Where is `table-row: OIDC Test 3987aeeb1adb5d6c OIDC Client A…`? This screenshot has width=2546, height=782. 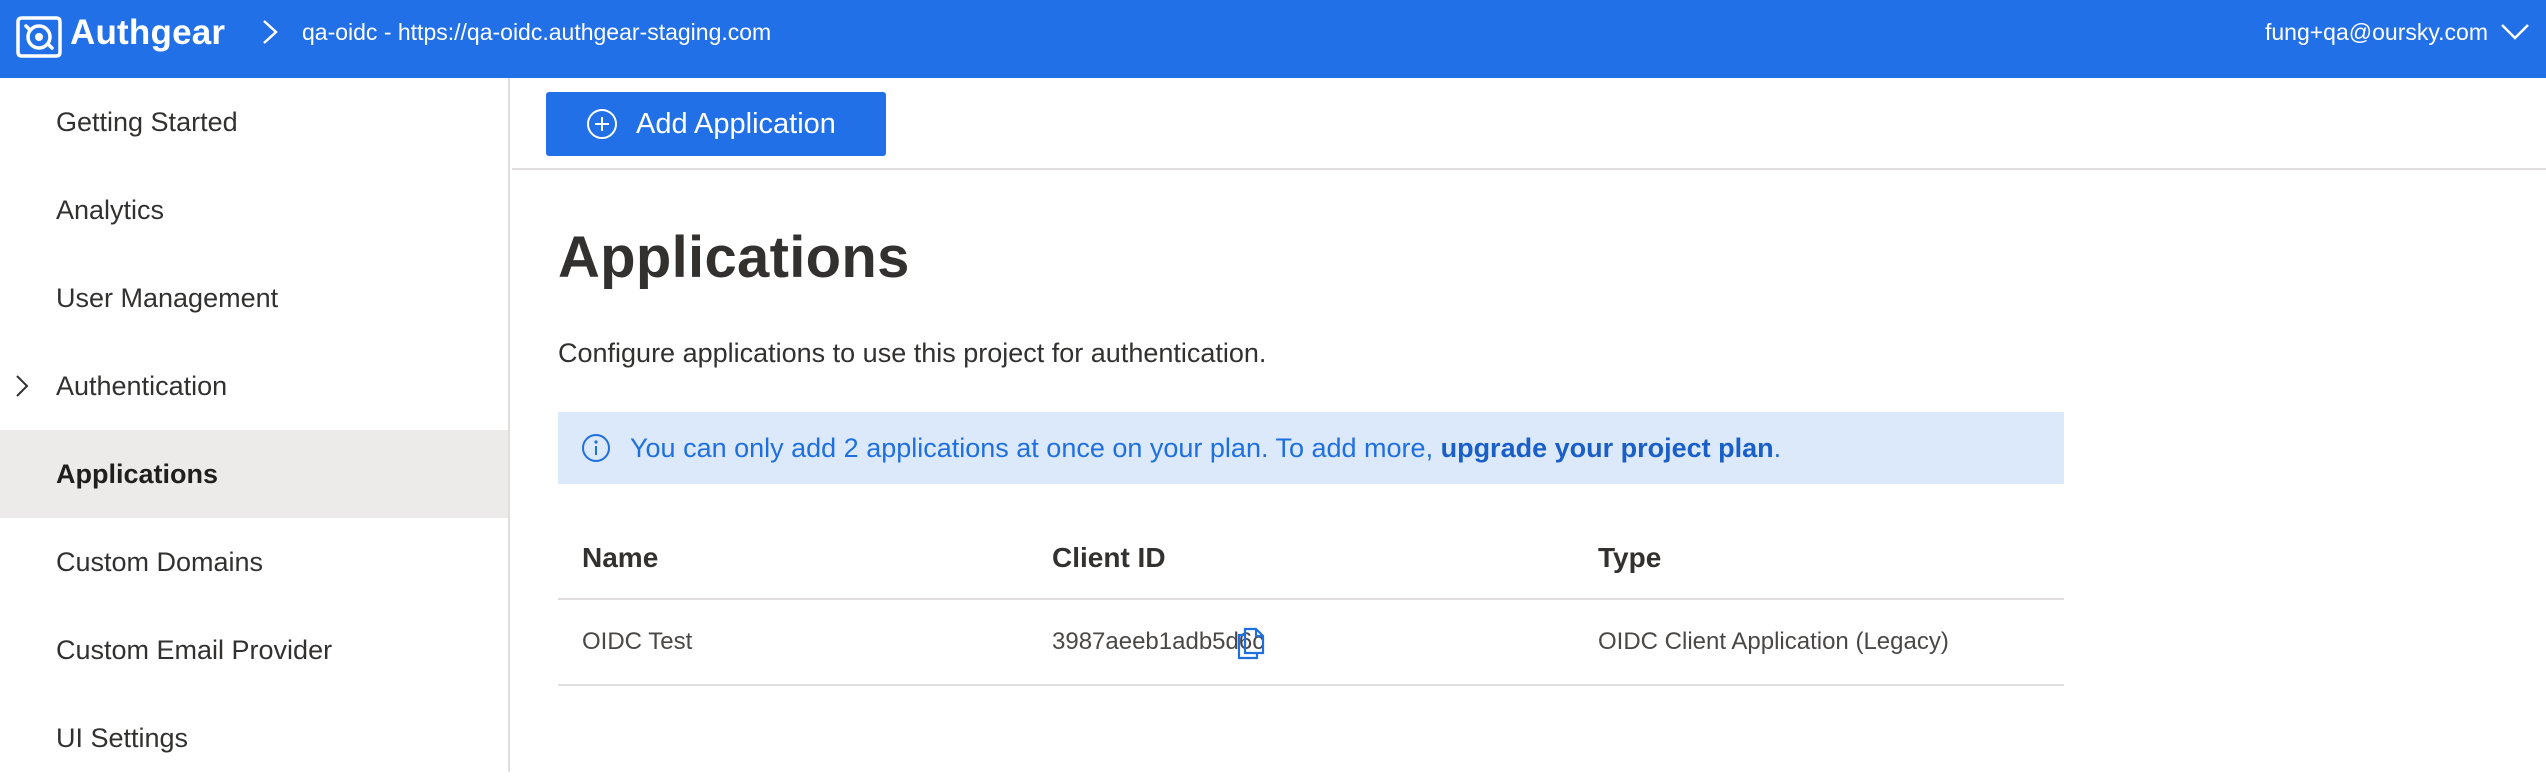
table-row: OIDC Test 3987aeeb1adb5d6c OIDC Client A… is located at coordinates (1311, 643).